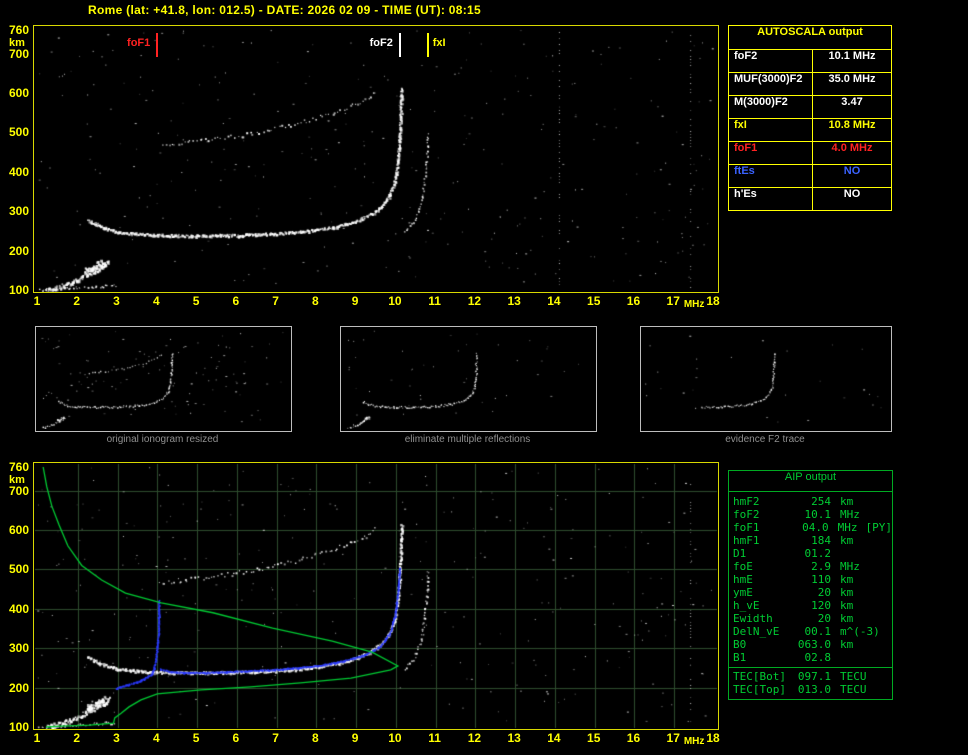 Image resolution: width=968 pixels, height=755 pixels. What do you see at coordinates (759, 689) in the screenshot?
I see `param-name: TEC[Top]` at bounding box center [759, 689].